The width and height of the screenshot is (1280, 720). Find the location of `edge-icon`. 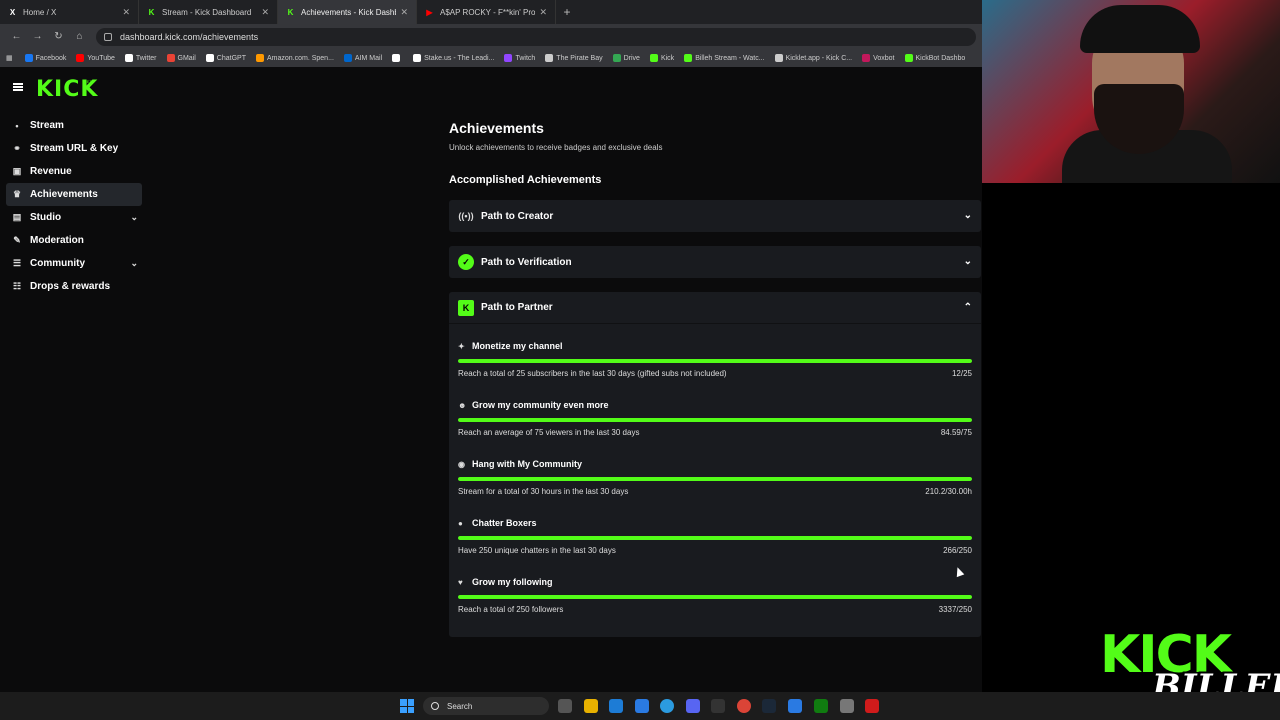

edge-icon is located at coordinates (667, 706).